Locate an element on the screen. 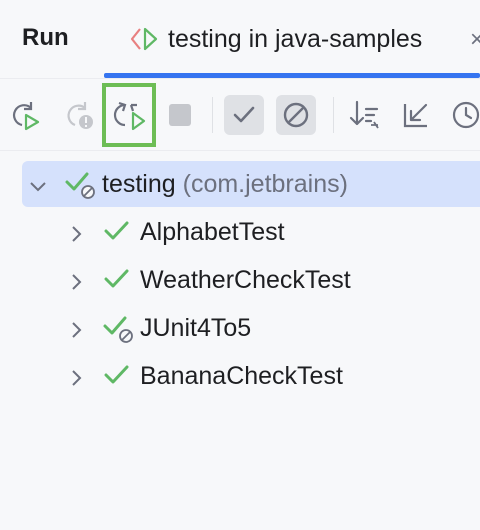 This screenshot has width=480, height=530. chevron-down-icon is located at coordinates (38, 184).